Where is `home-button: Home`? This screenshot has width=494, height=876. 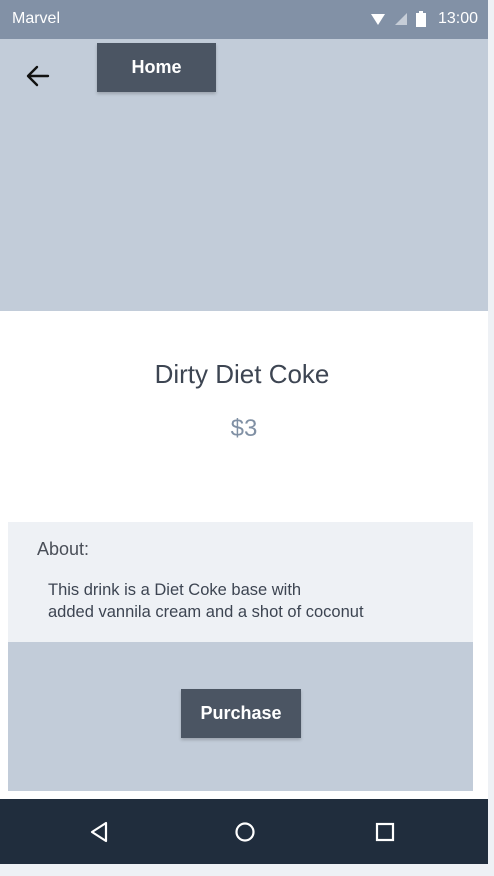
home-button: Home is located at coordinates (156, 67).